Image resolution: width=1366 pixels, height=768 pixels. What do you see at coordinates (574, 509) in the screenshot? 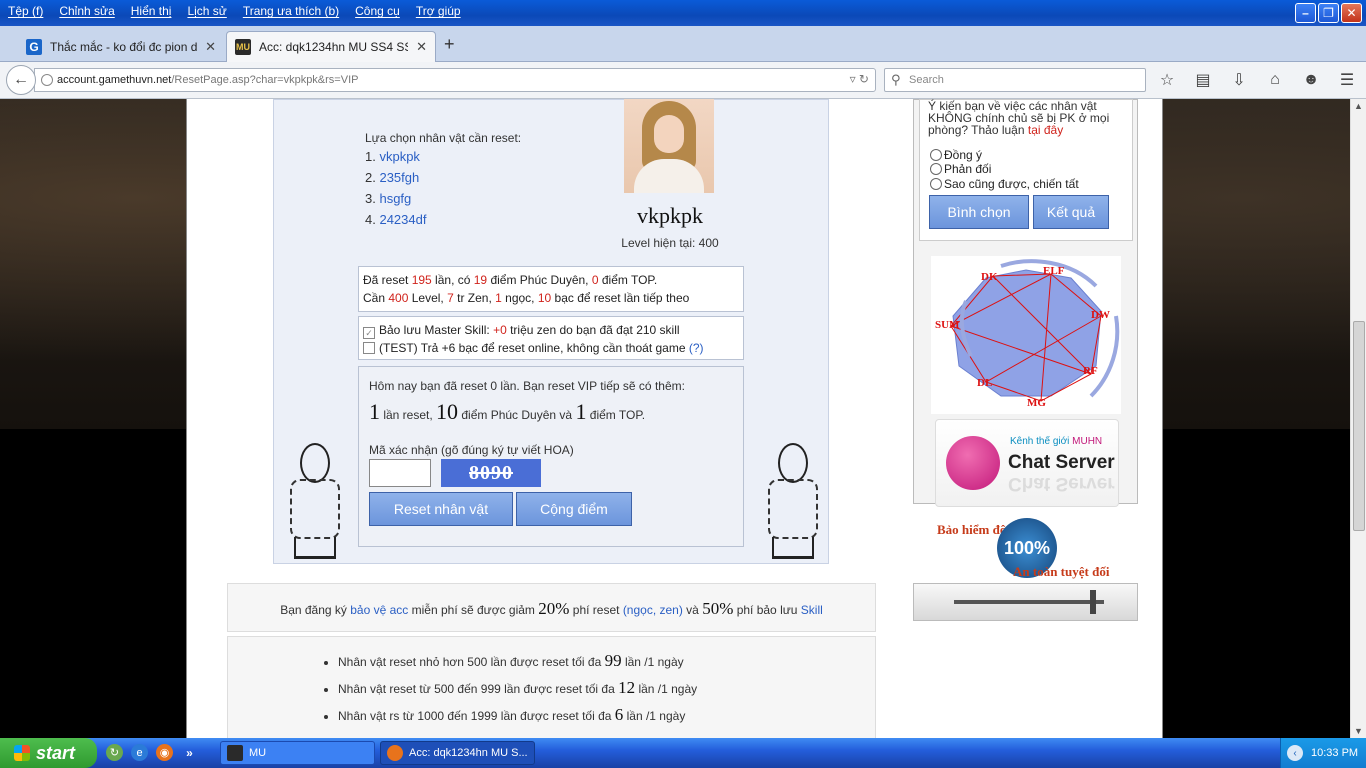
I see `add-points-button: Cộng điểm` at bounding box center [574, 509].